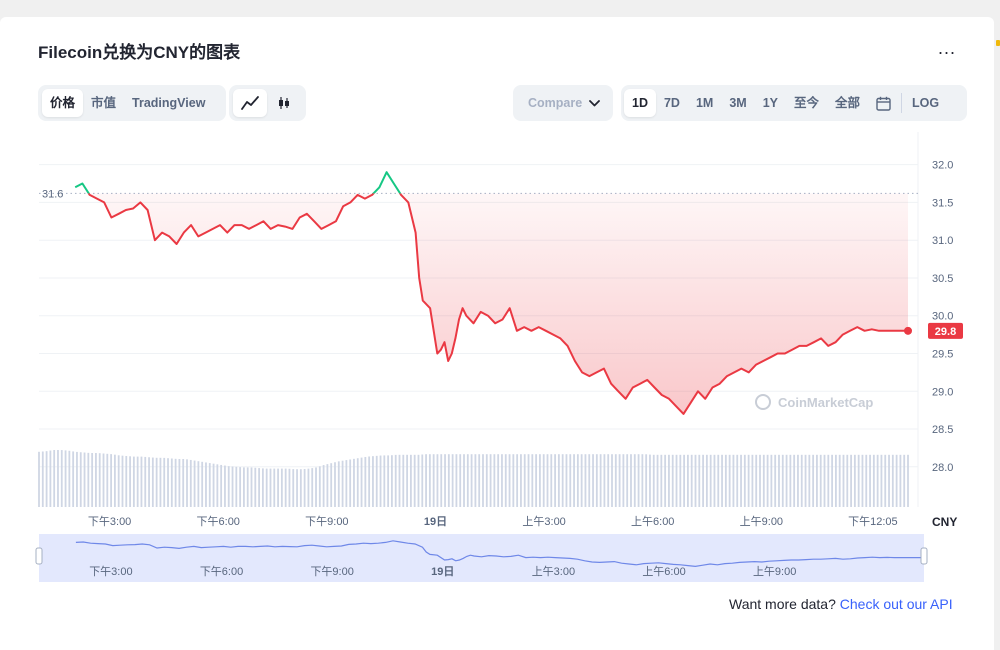  Describe the element at coordinates (942, 203) in the screenshot. I see `y-tick-label: 31.5` at that location.